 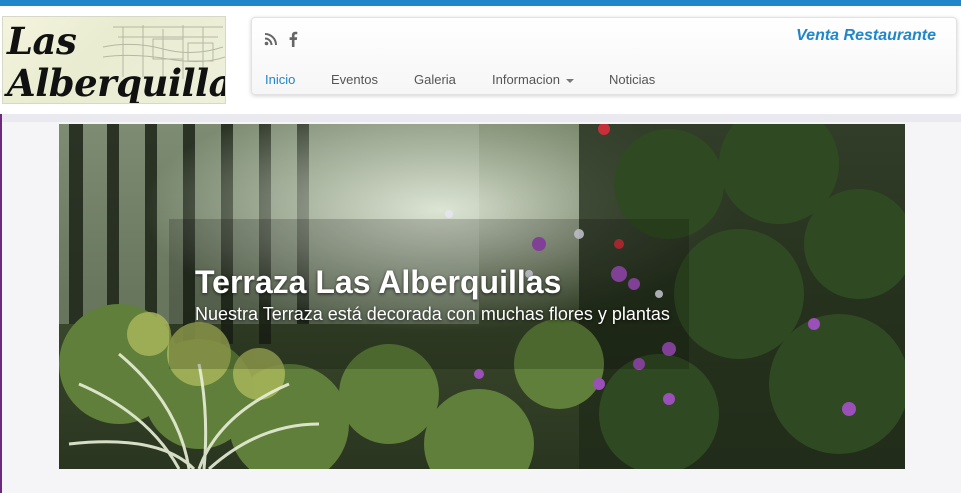 What do you see at coordinates (378, 282) in the screenshot?
I see `slider-title: Terraza Las Alberquillas` at bounding box center [378, 282].